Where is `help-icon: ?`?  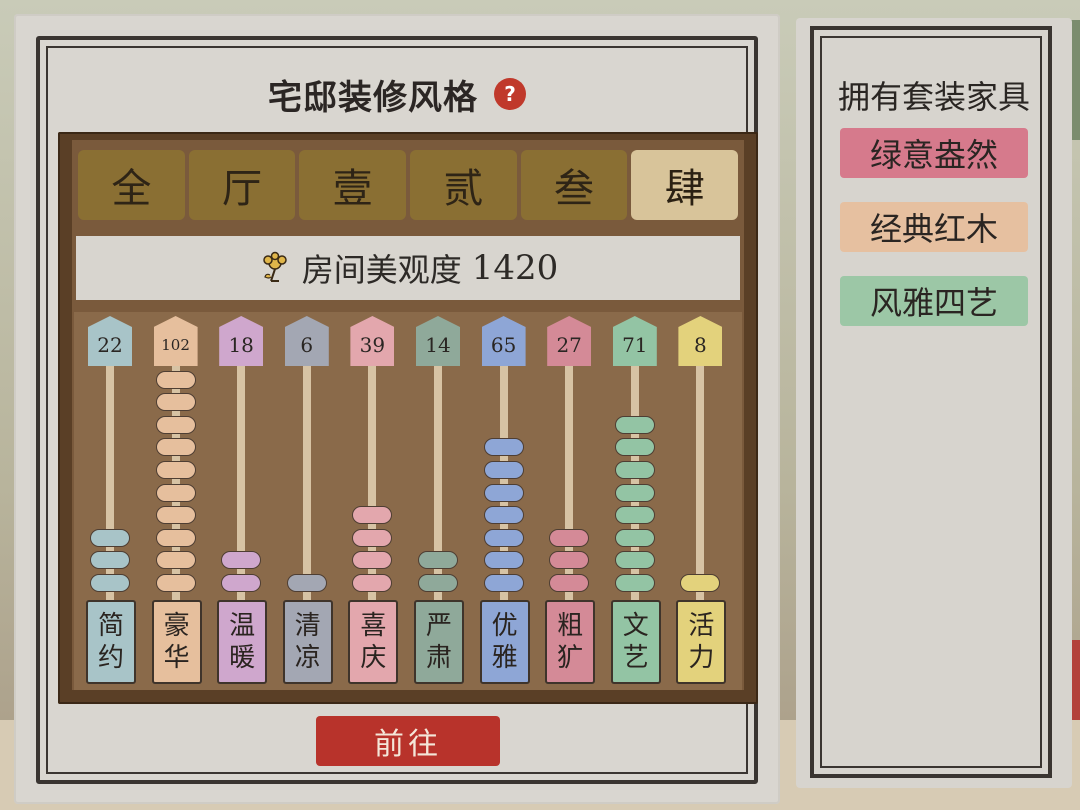 help-icon: ? is located at coordinates (510, 94).